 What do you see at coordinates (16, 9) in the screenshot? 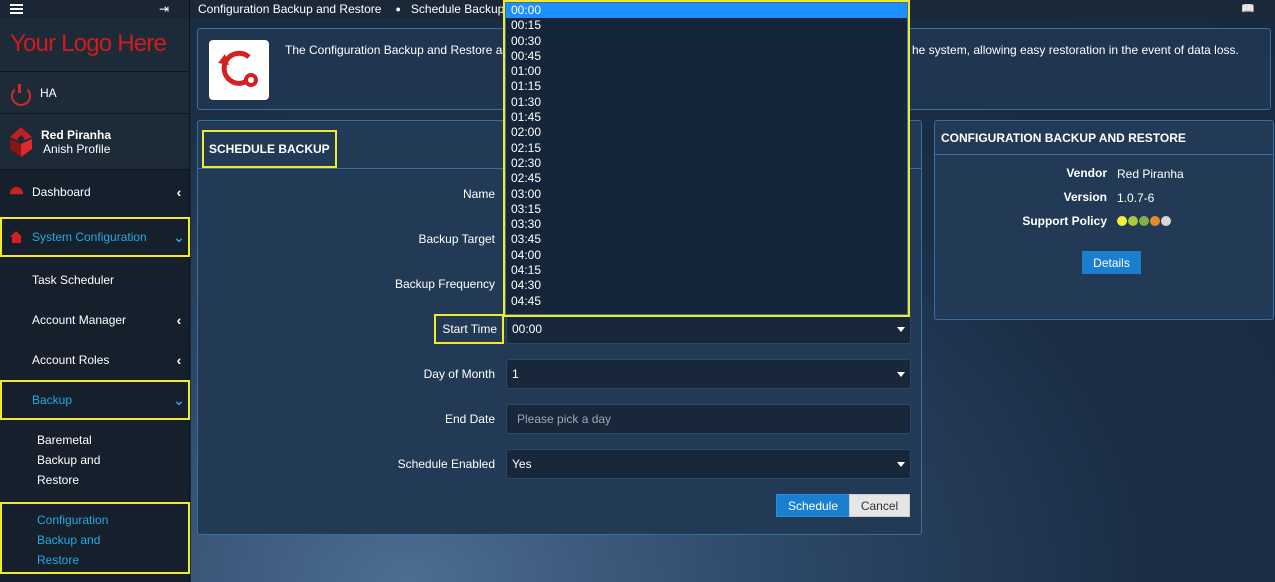
I see `menu-icon` at bounding box center [16, 9].